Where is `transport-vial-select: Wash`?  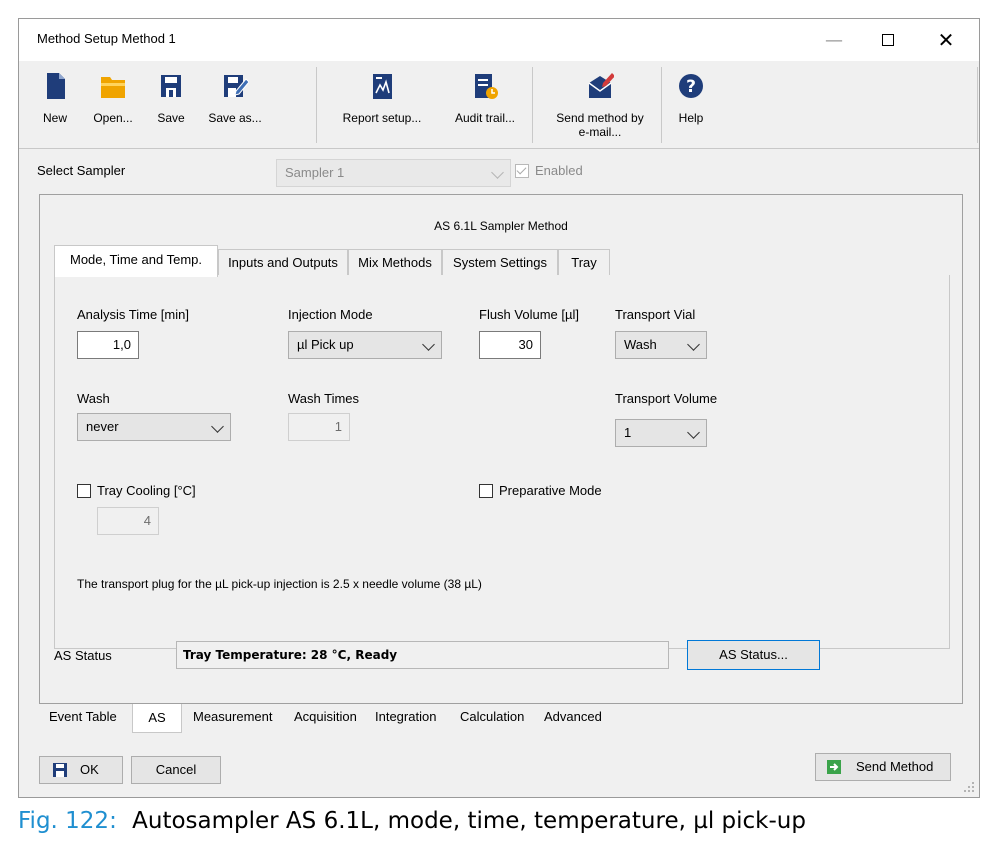
transport-vial-select: Wash is located at coordinates (661, 345).